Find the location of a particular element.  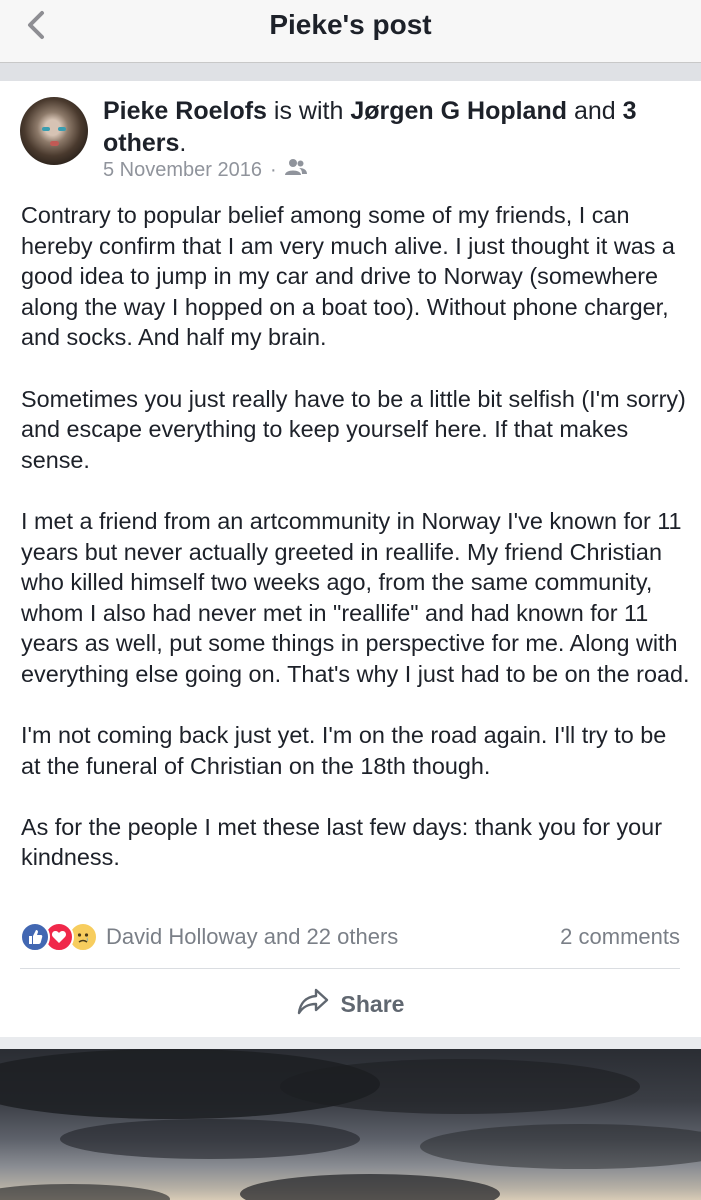

comments-count: 2 comments is located at coordinates (620, 937).